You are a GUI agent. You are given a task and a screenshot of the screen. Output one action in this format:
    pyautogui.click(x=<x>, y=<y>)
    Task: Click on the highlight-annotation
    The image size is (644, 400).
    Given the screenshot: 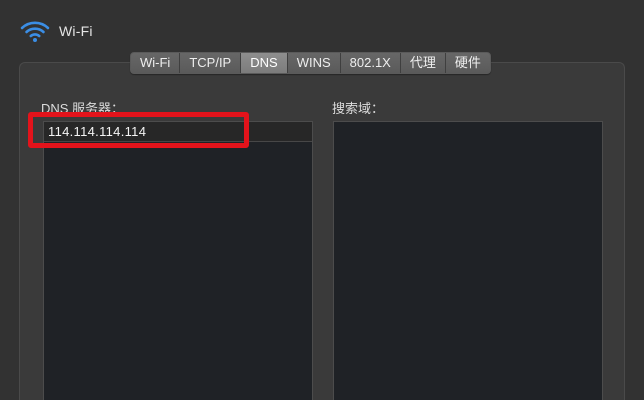 What is the action you would take?
    pyautogui.click(x=138, y=130)
    